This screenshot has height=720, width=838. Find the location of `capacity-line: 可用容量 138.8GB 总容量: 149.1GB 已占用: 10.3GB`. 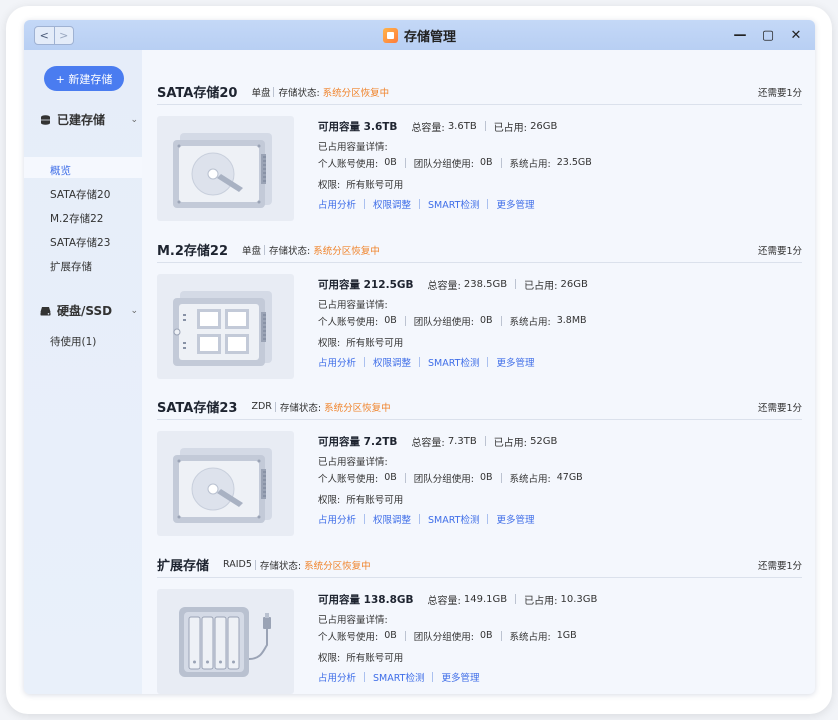

capacity-line: 可用容量 138.8GB 总容量: 149.1GB 已占用: 10.3GB is located at coordinates (558, 599).